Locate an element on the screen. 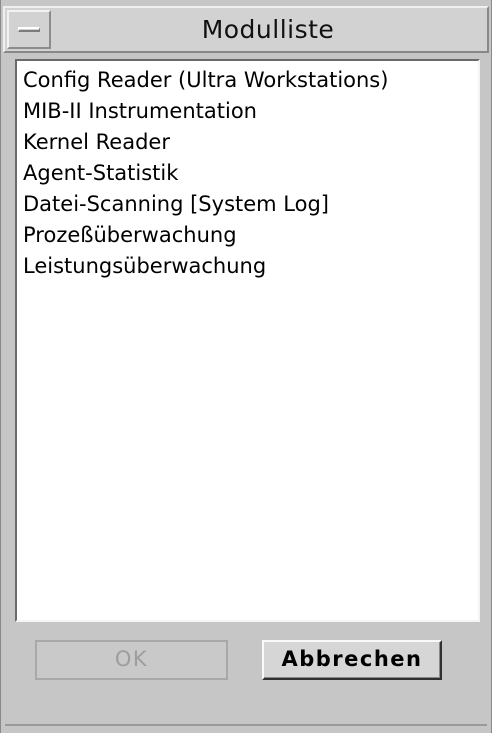  cancel-button: Abbrechen is located at coordinates (352, 660).